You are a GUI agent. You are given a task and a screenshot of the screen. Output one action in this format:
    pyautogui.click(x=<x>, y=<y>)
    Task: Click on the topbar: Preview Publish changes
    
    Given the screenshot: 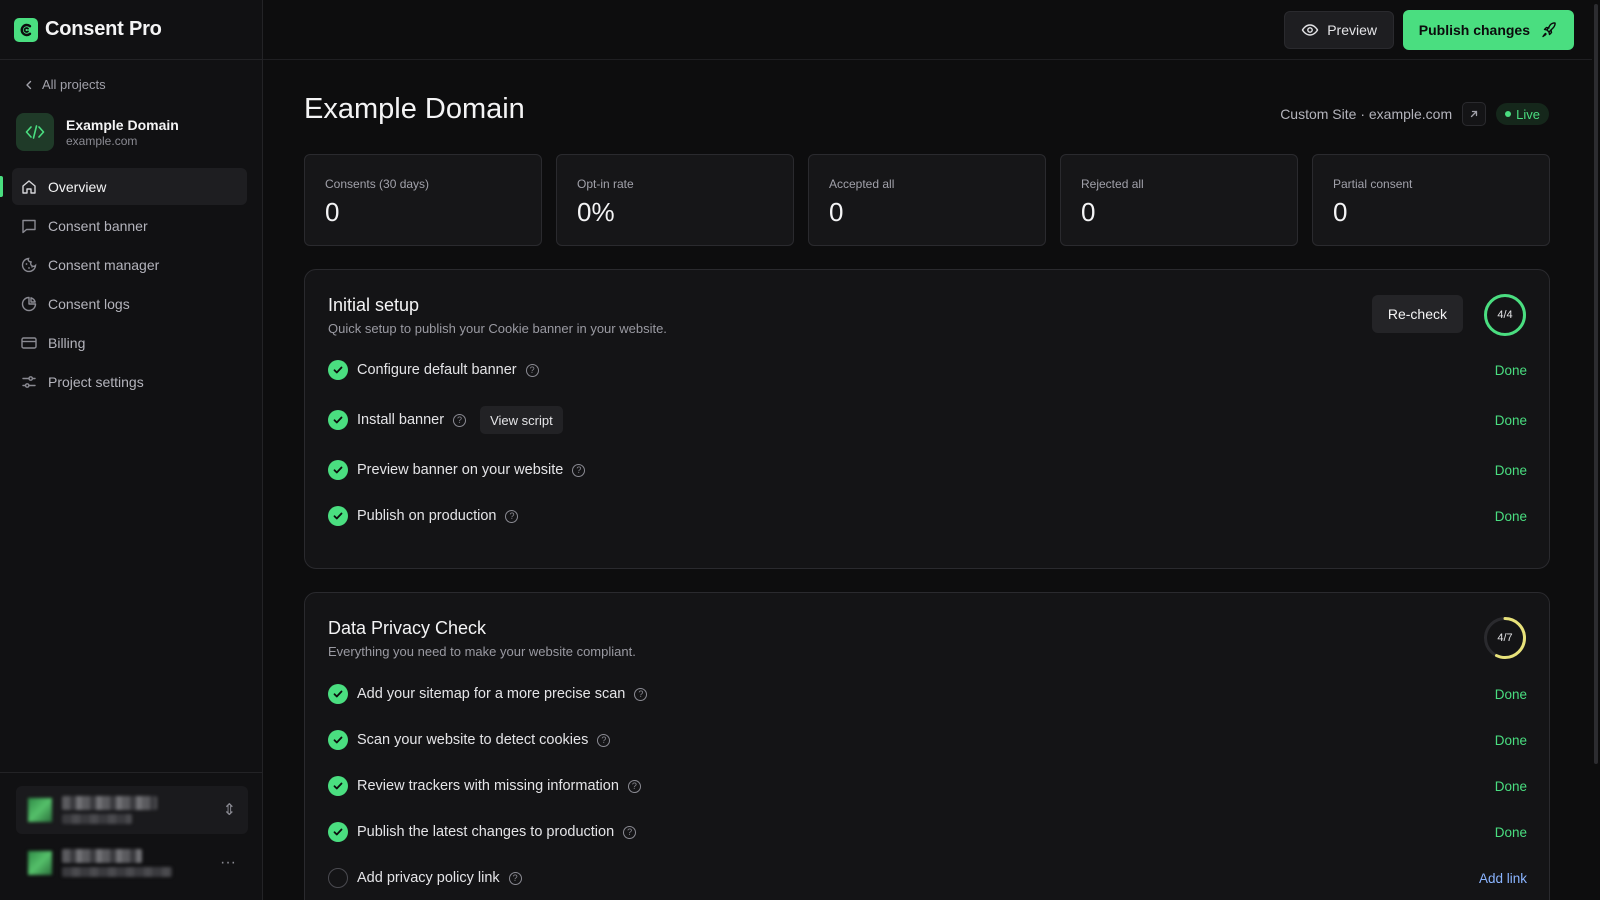 What is the action you would take?
    pyautogui.click(x=931, y=30)
    